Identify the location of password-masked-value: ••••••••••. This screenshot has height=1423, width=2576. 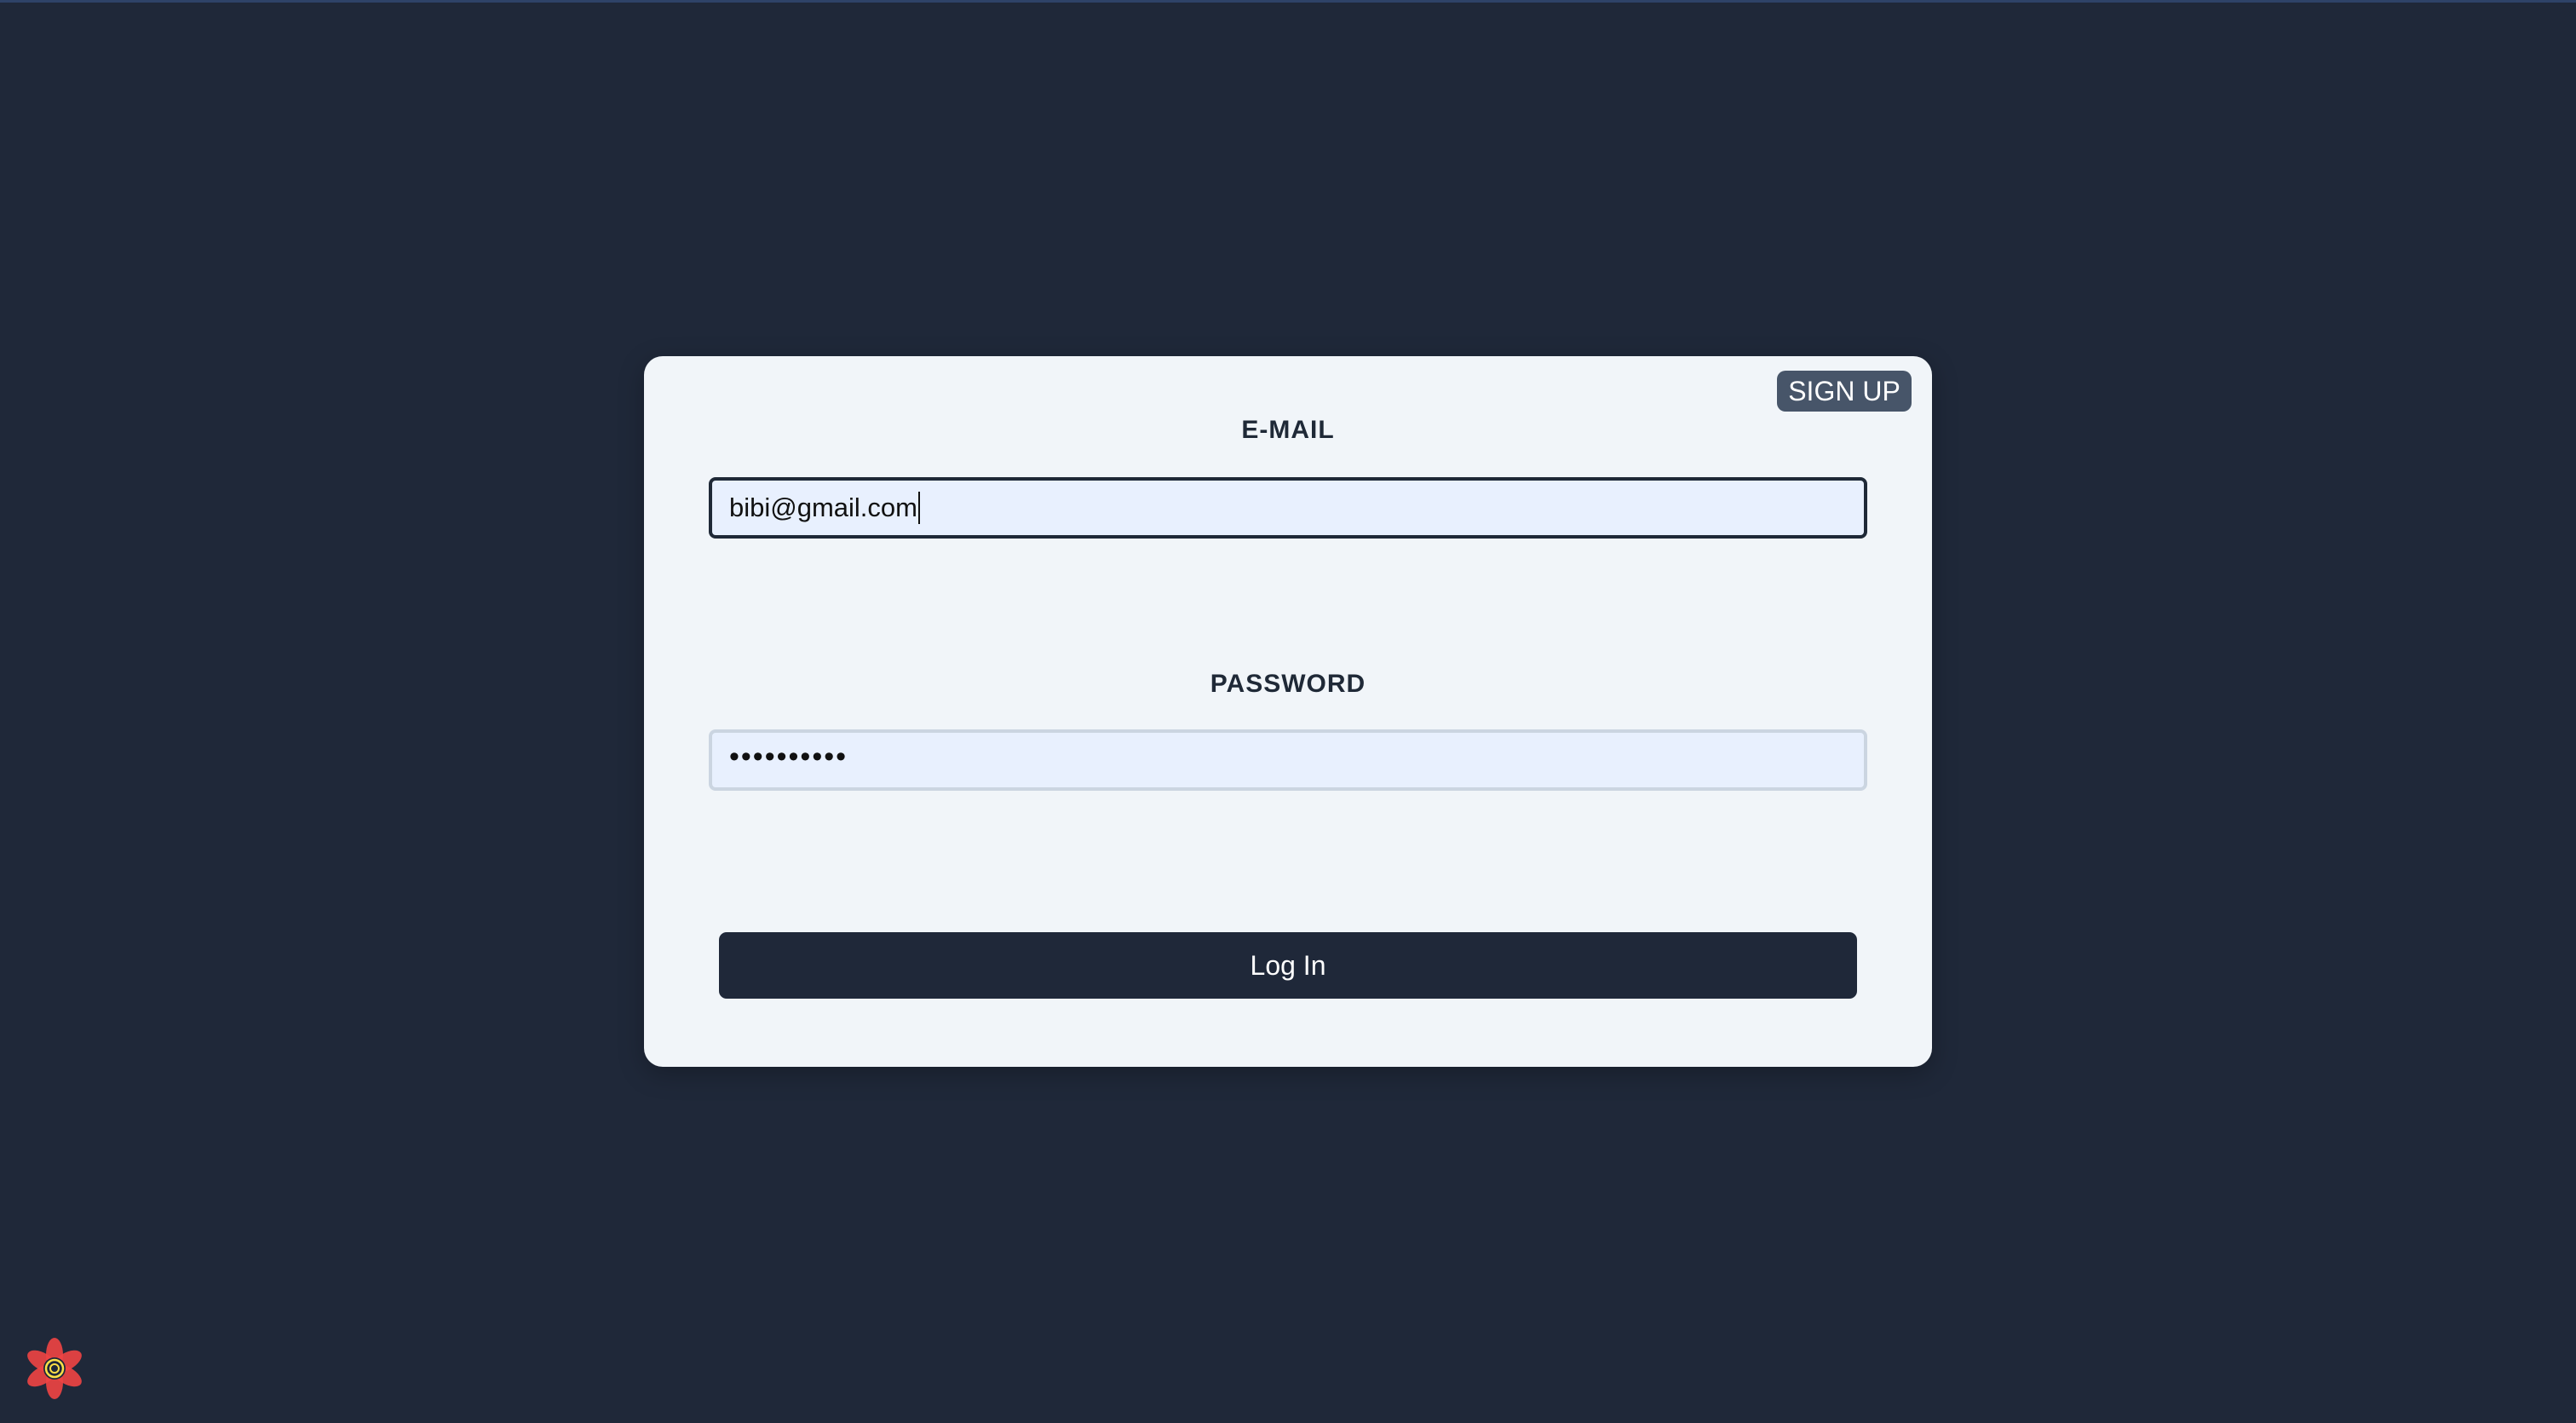
(788, 756).